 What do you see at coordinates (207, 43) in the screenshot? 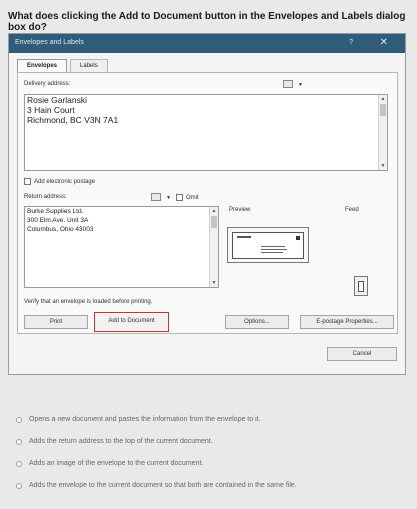
I see `dialog-titlebar: Envelopes and Labels ? ✕` at bounding box center [207, 43].